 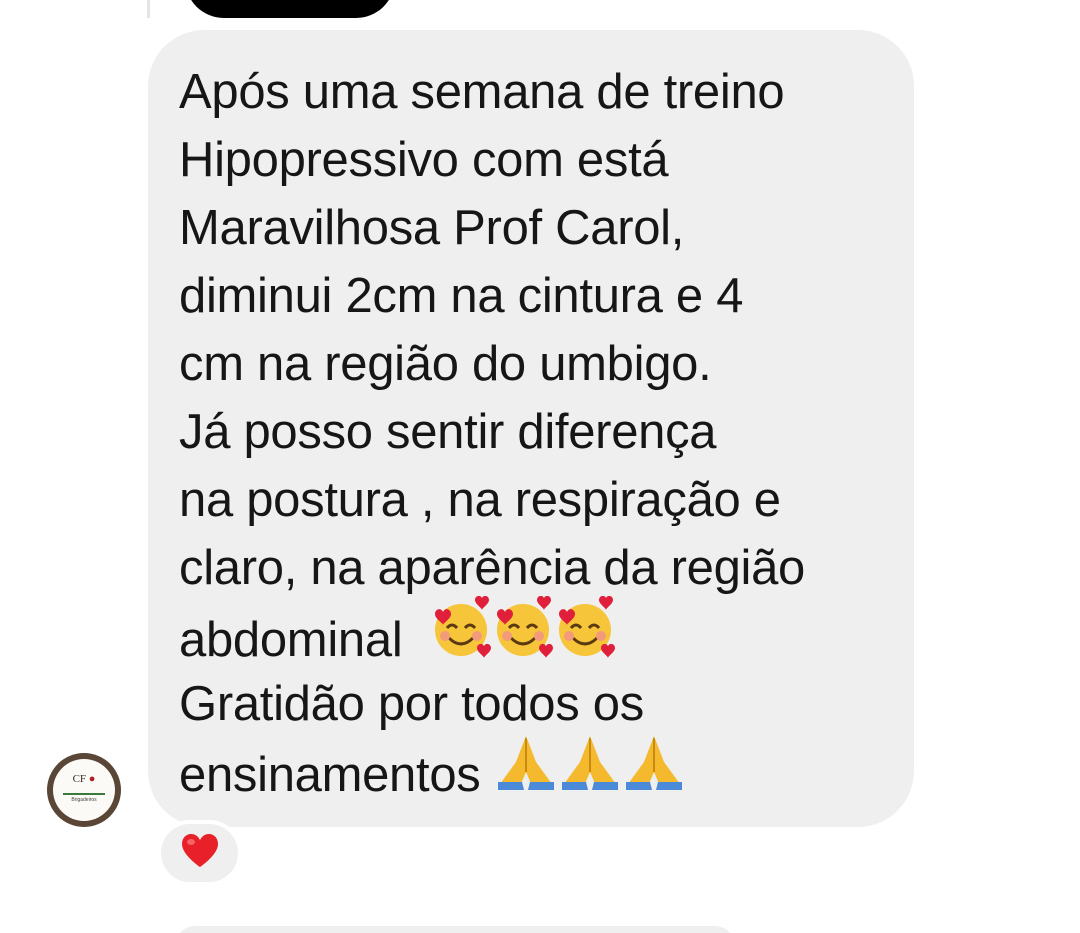 I want to click on message-line: Gratidão por todos os, so click(x=411, y=704).